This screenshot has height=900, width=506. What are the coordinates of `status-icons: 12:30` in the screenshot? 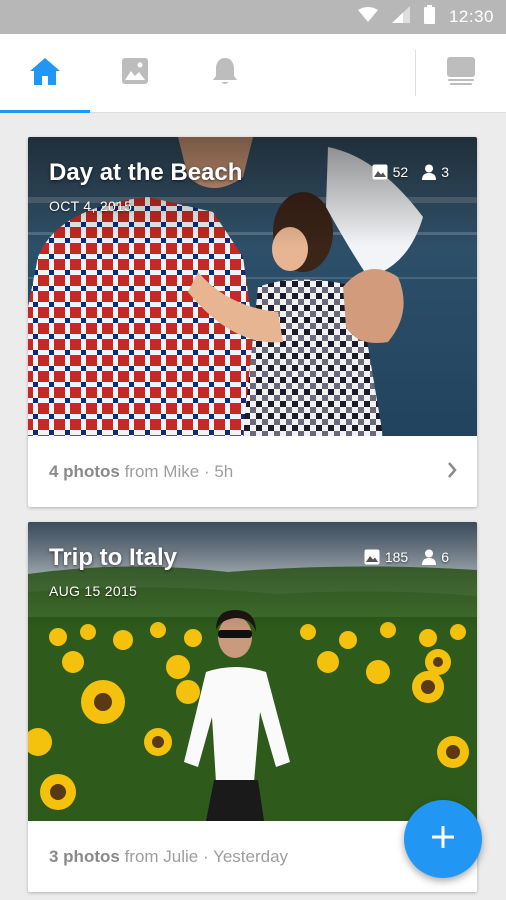 It's located at (425, 17).